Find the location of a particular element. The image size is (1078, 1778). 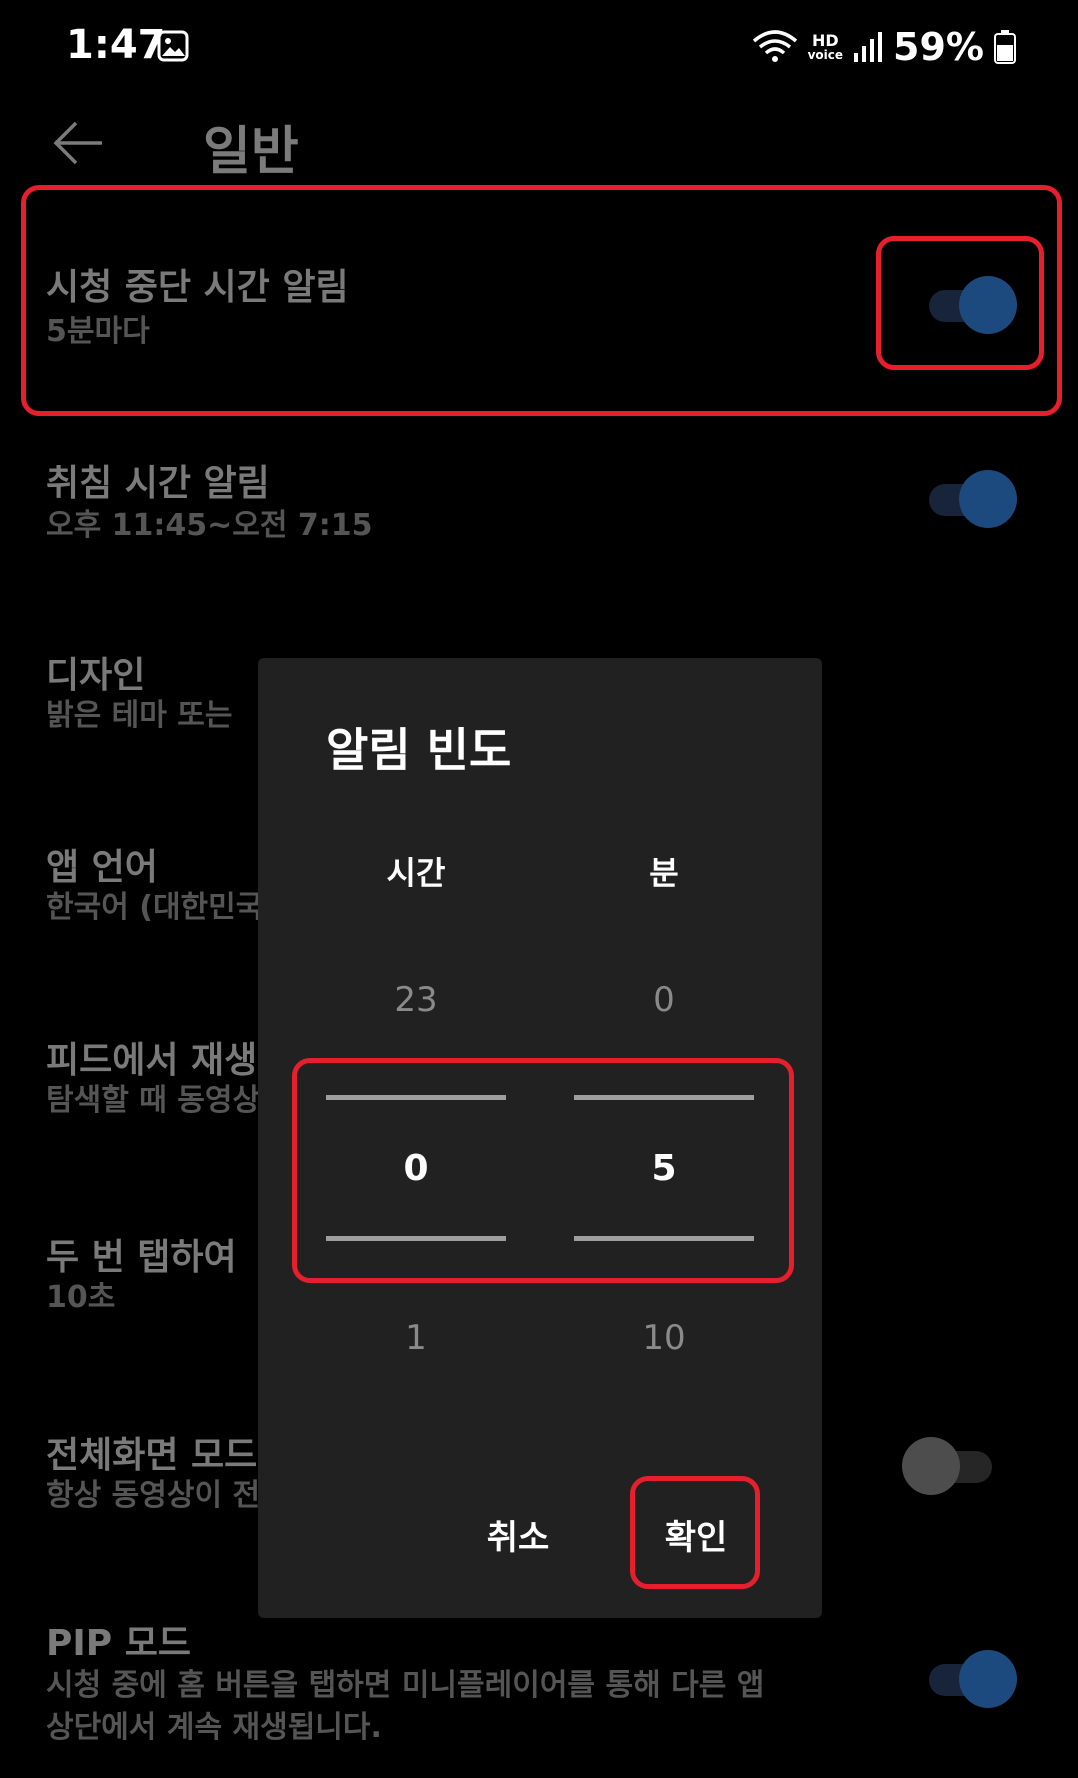

back-arrow-icon is located at coordinates (78, 143).